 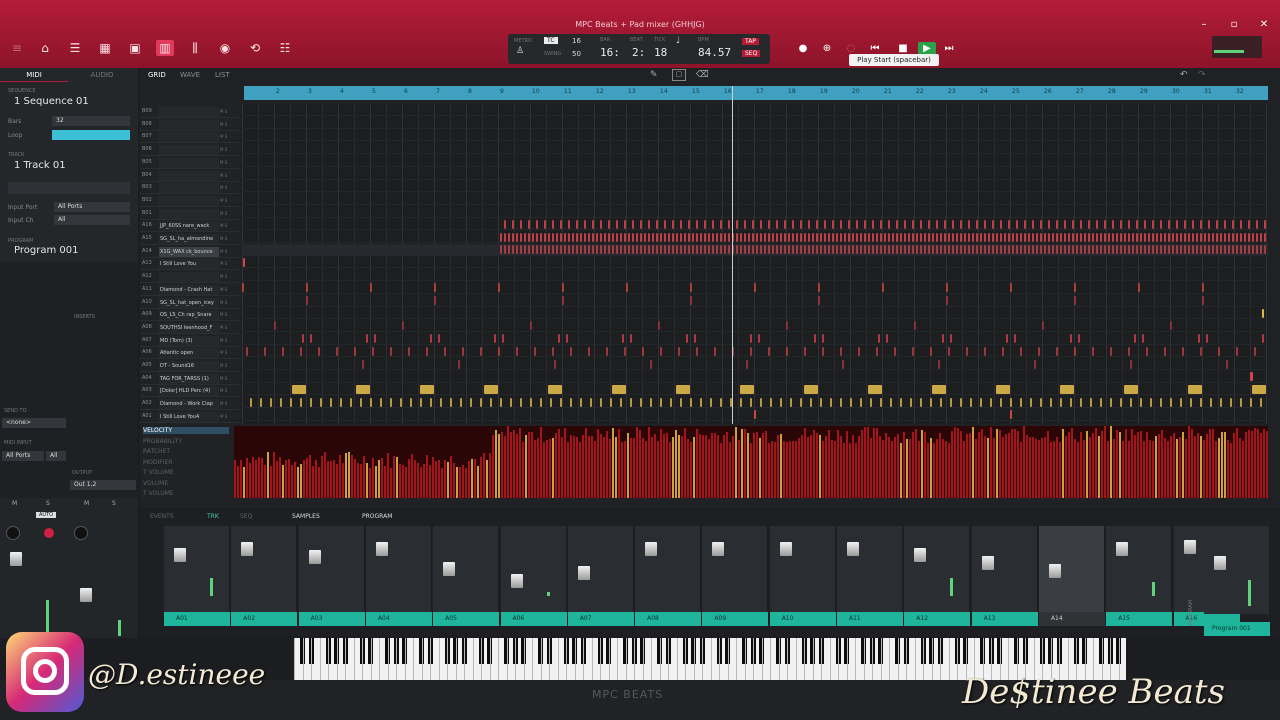 I want to click on track-name, so click(x=189, y=200).